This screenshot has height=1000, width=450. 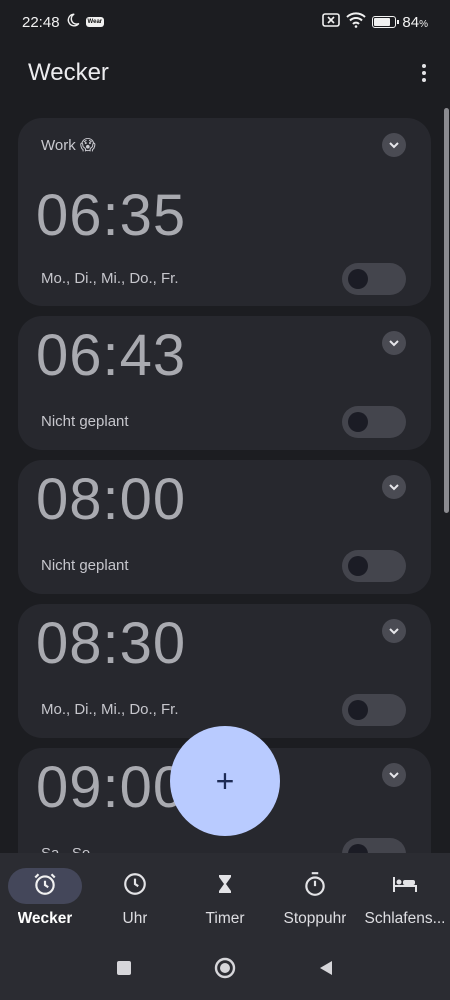 I want to click on moon-icon, so click(x=73, y=22).